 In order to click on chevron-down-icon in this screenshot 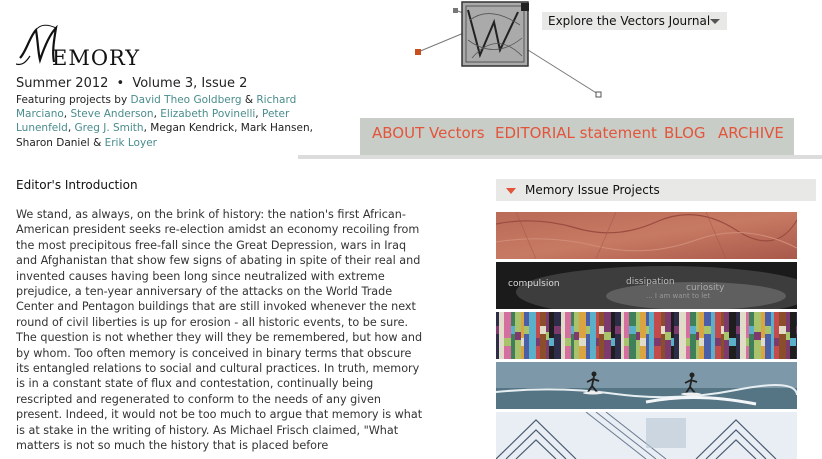, I will do `click(715, 21)`.